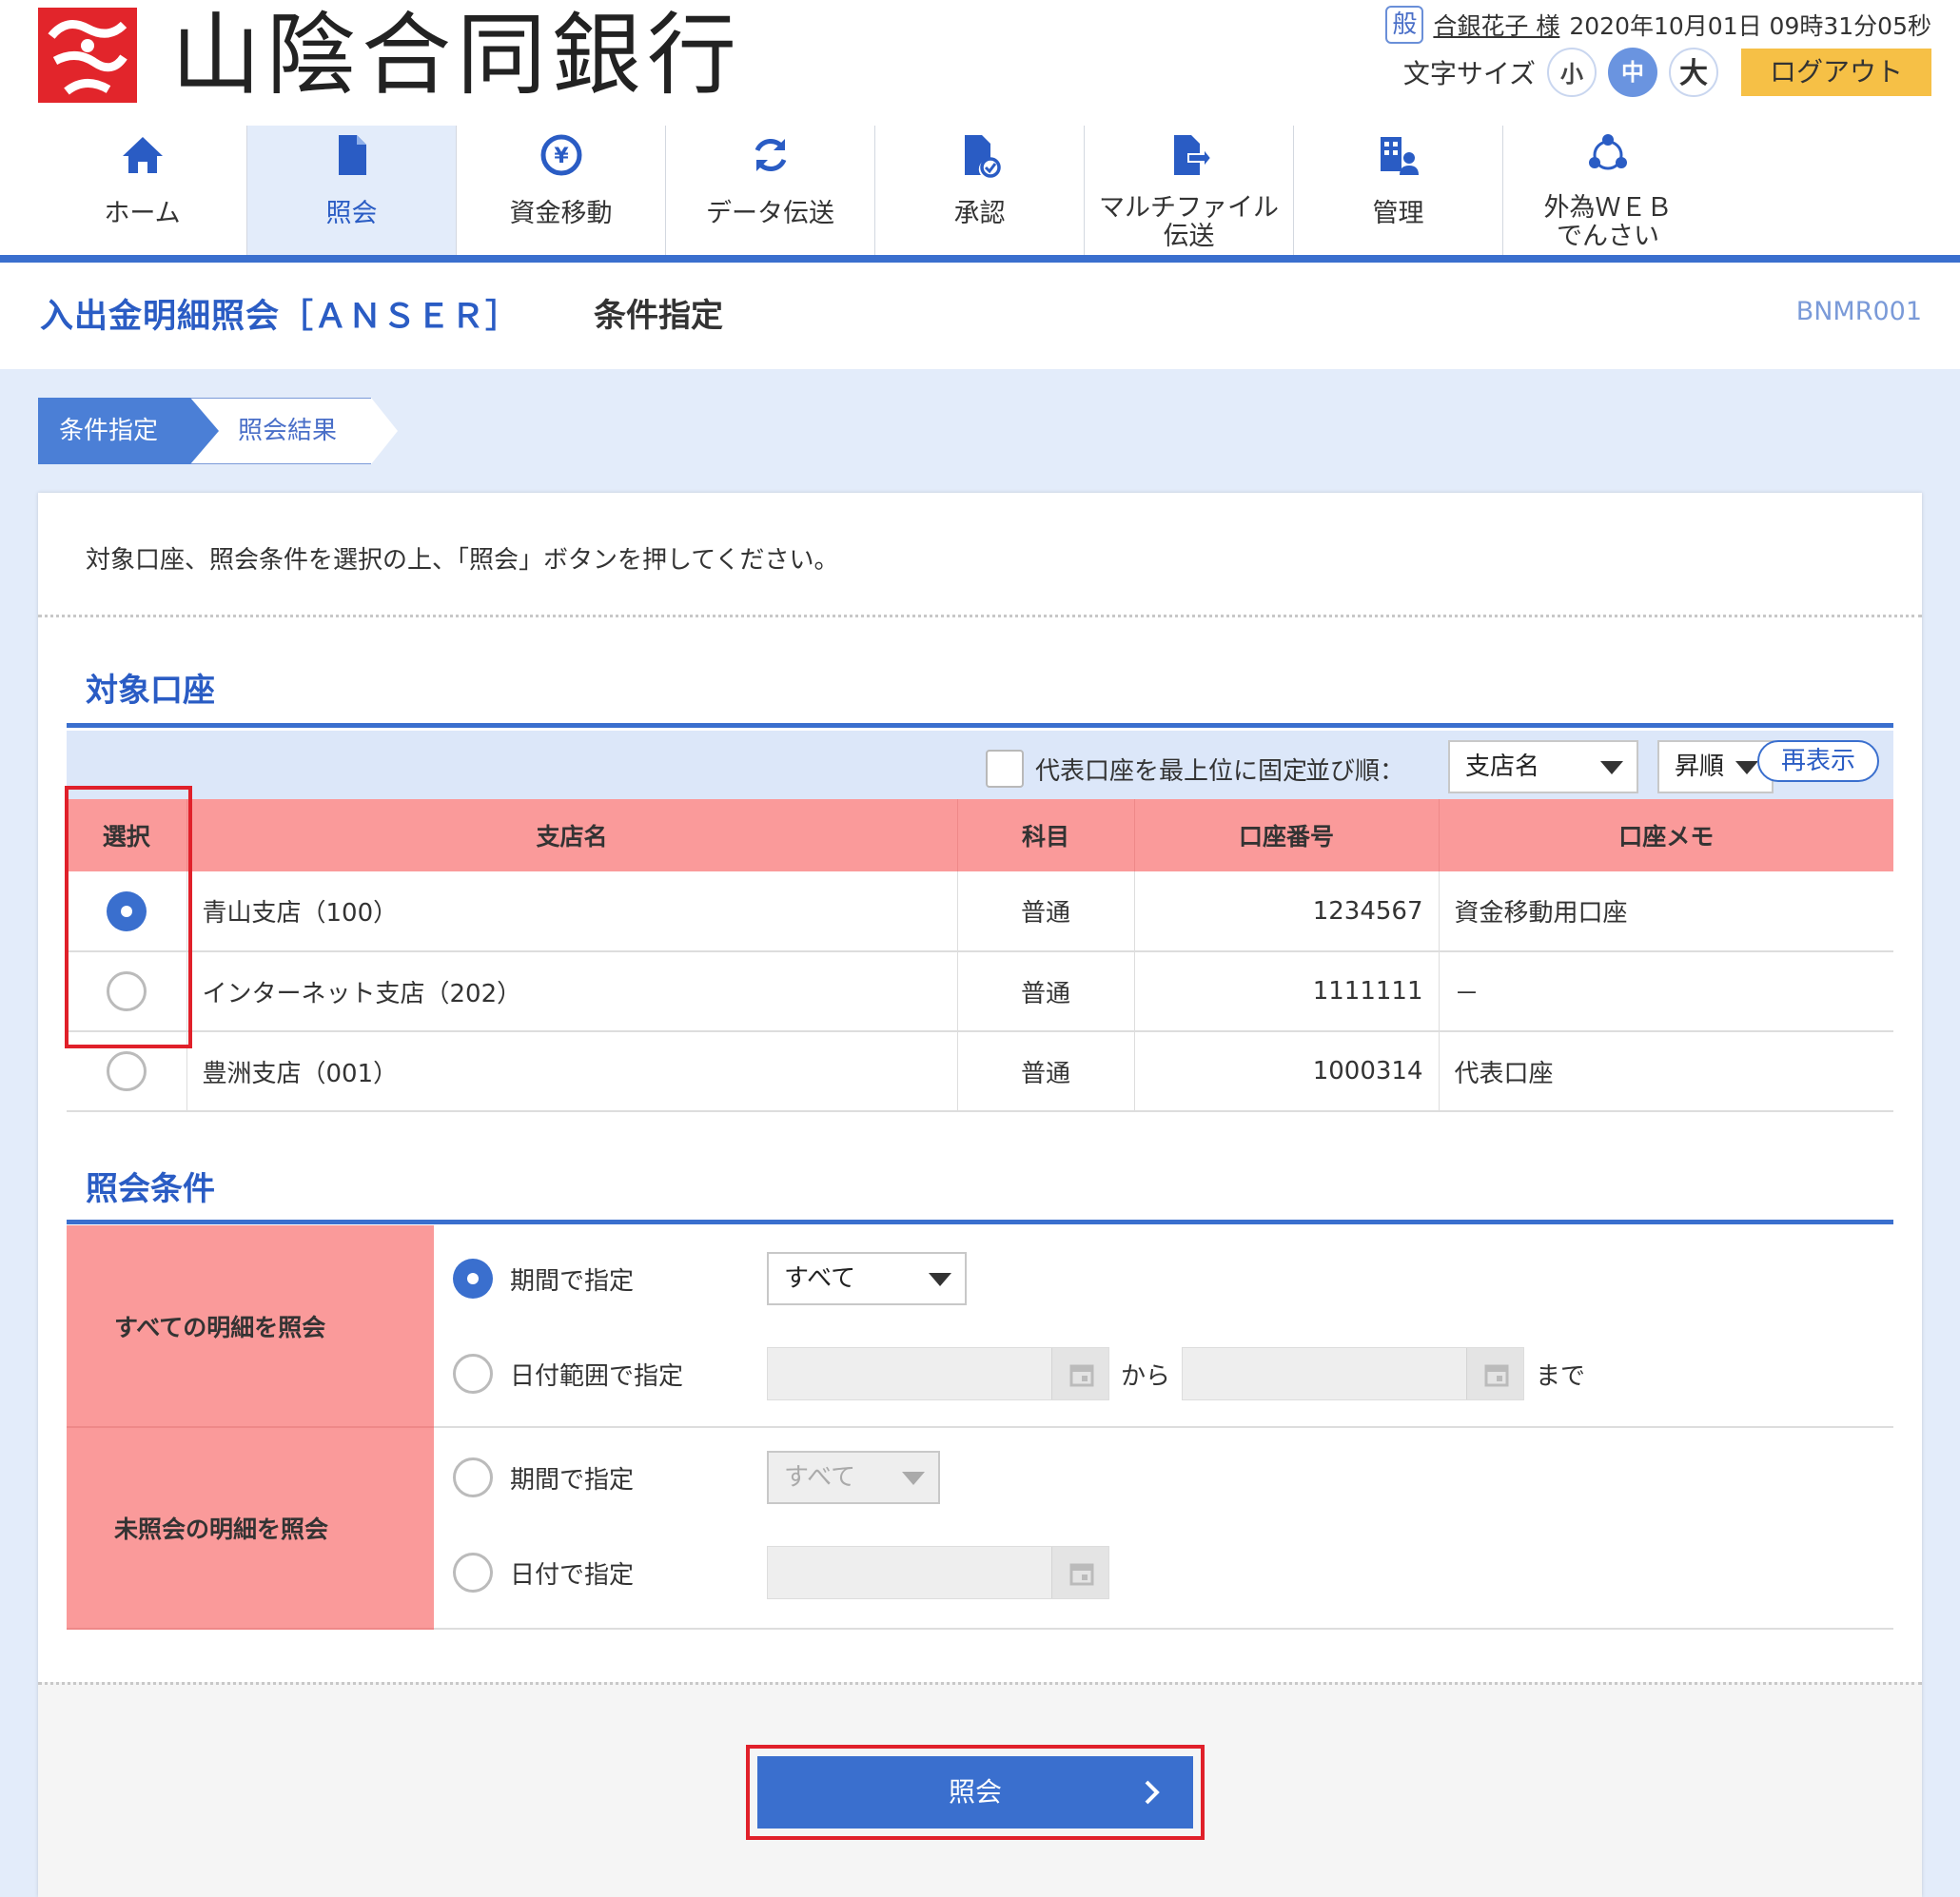  Describe the element at coordinates (980, 1528) in the screenshot. I see `condition-row-unread: 未照会の明細を照会 期間で指定 すべて 日付で指定` at that location.